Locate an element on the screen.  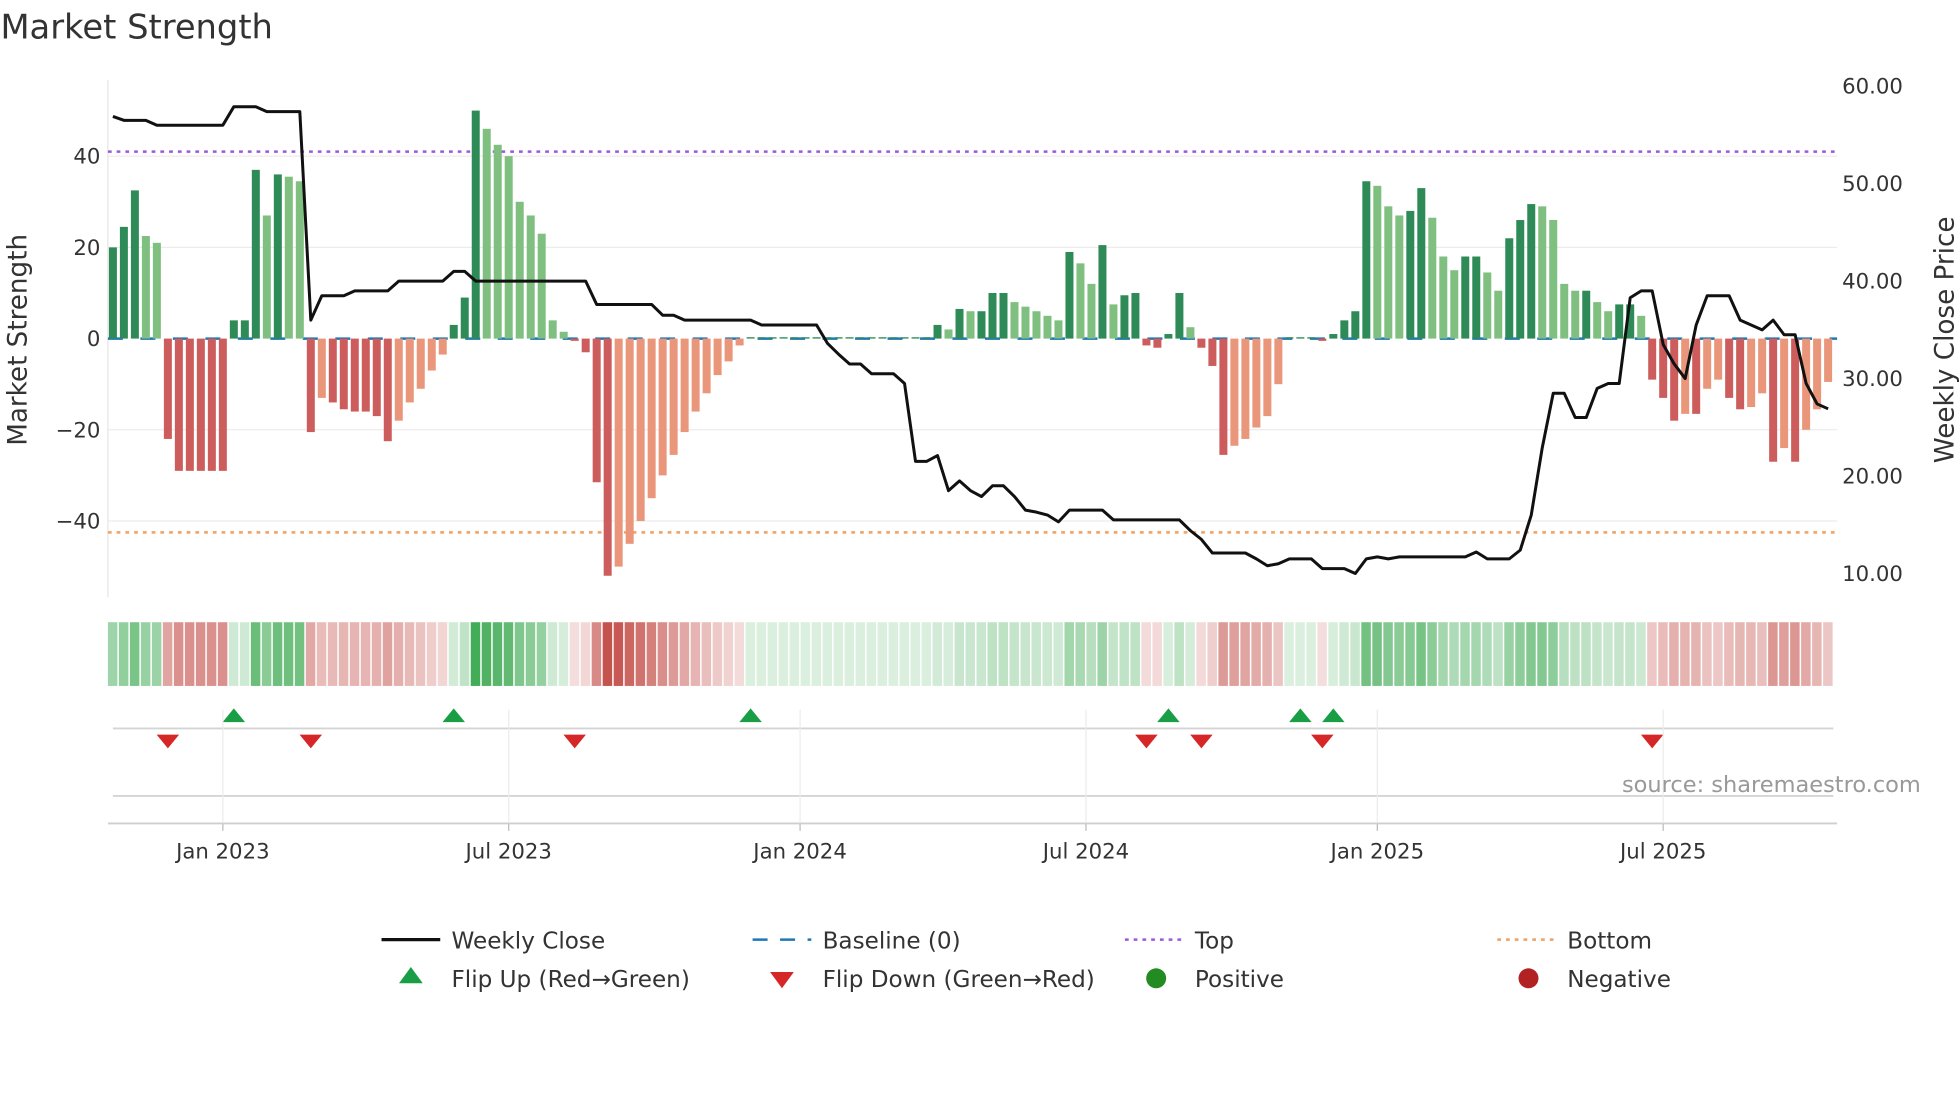
y2-tick-label: 20.00 is located at coordinates (1872, 477).